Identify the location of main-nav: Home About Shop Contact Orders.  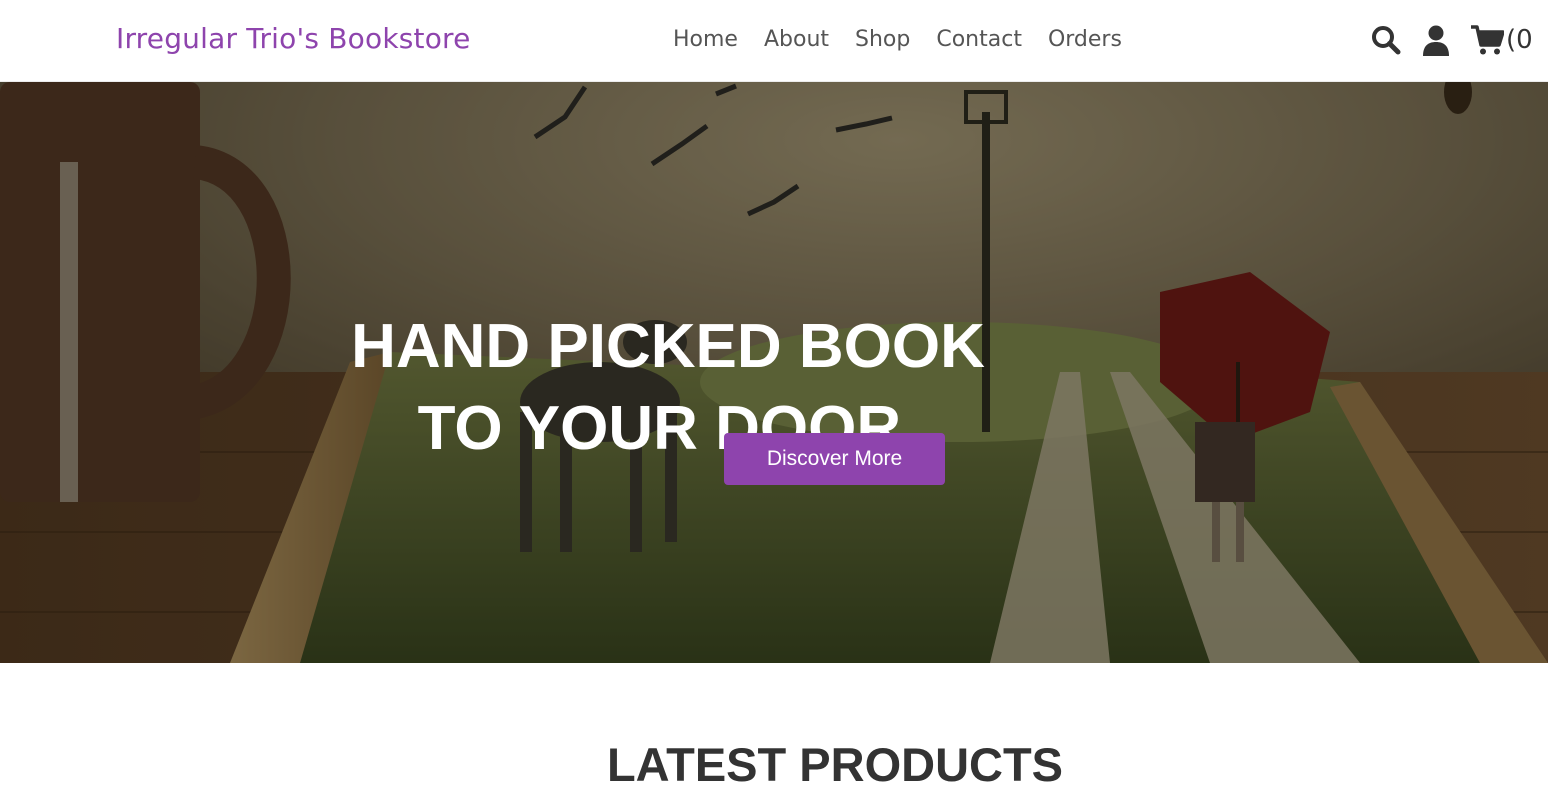
(897, 39).